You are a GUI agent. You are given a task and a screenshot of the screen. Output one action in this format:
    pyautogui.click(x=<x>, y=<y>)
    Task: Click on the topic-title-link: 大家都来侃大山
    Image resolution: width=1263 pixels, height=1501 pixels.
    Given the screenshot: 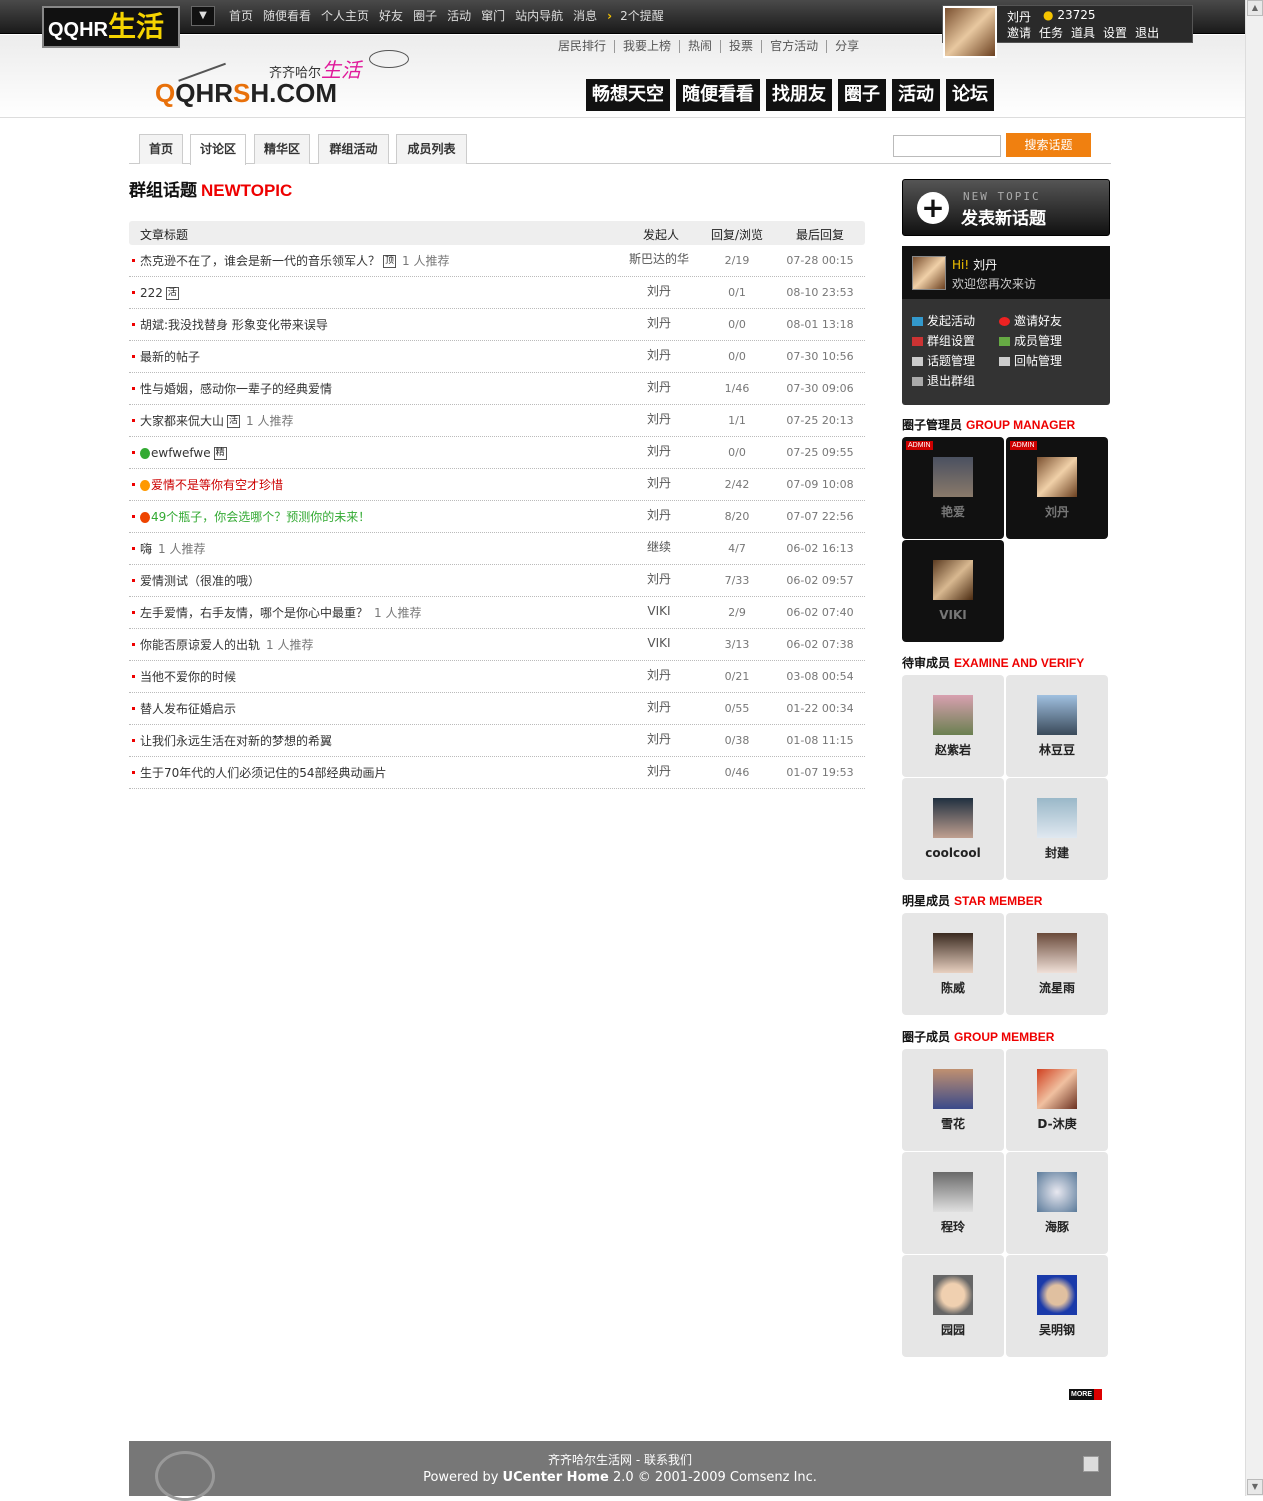 What is the action you would take?
    pyautogui.click(x=182, y=421)
    